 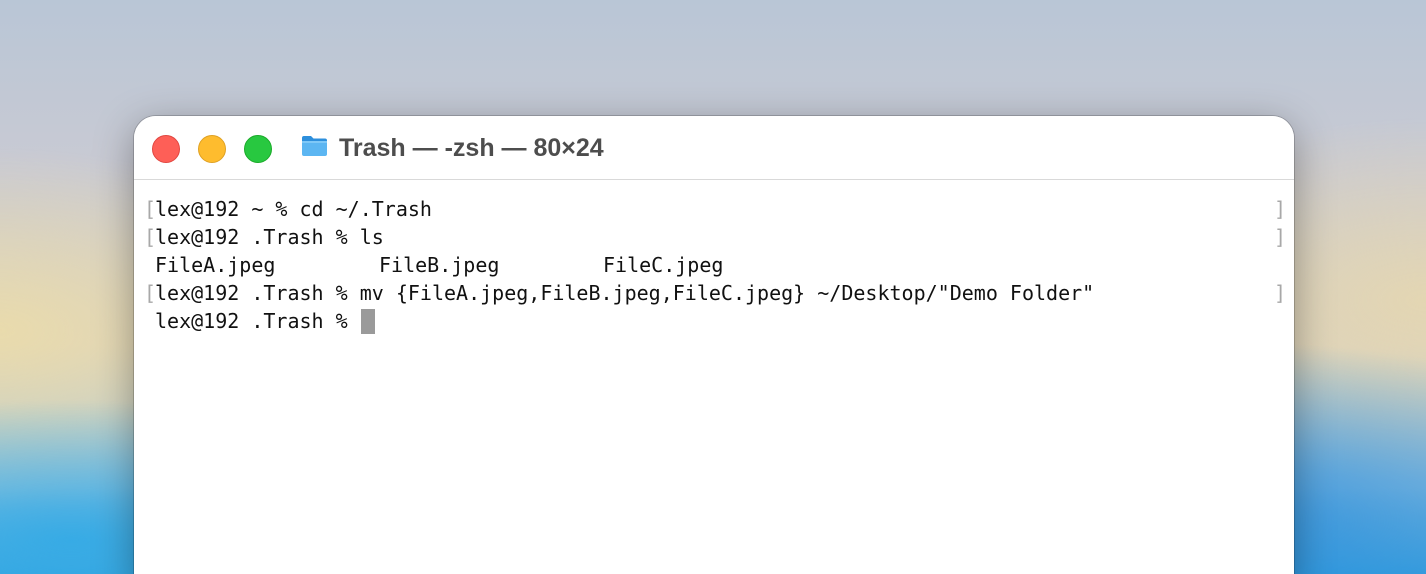 What do you see at coordinates (258, 149) in the screenshot?
I see `maximize-button` at bounding box center [258, 149].